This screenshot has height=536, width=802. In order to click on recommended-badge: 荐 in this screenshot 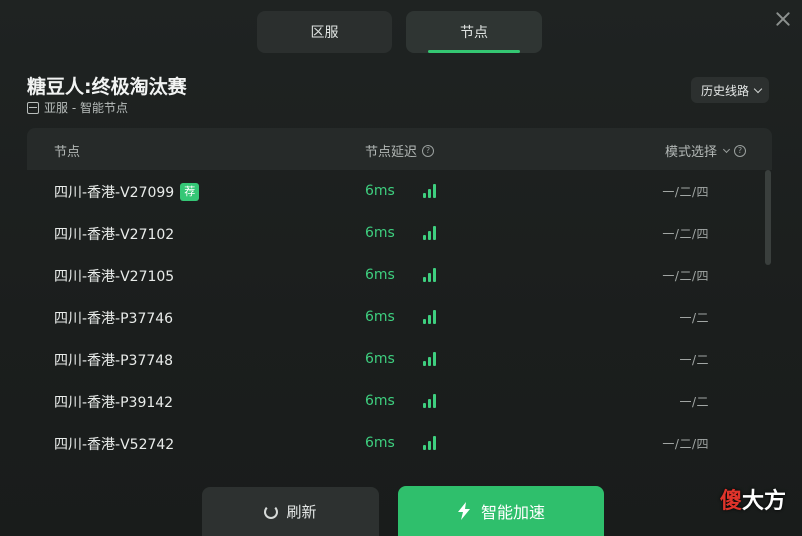, I will do `click(190, 192)`.